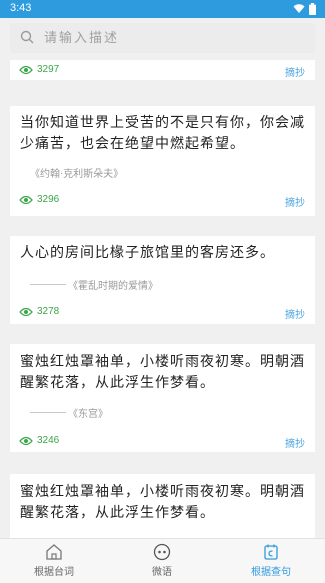 The height and width of the screenshot is (583, 325). I want to click on quote-source: 《东宫》, so click(69, 412).